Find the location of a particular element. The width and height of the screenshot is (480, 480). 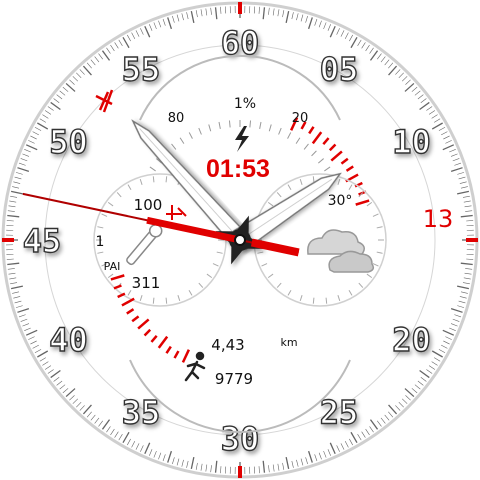

digital-time: 01:53 is located at coordinates (238, 169).